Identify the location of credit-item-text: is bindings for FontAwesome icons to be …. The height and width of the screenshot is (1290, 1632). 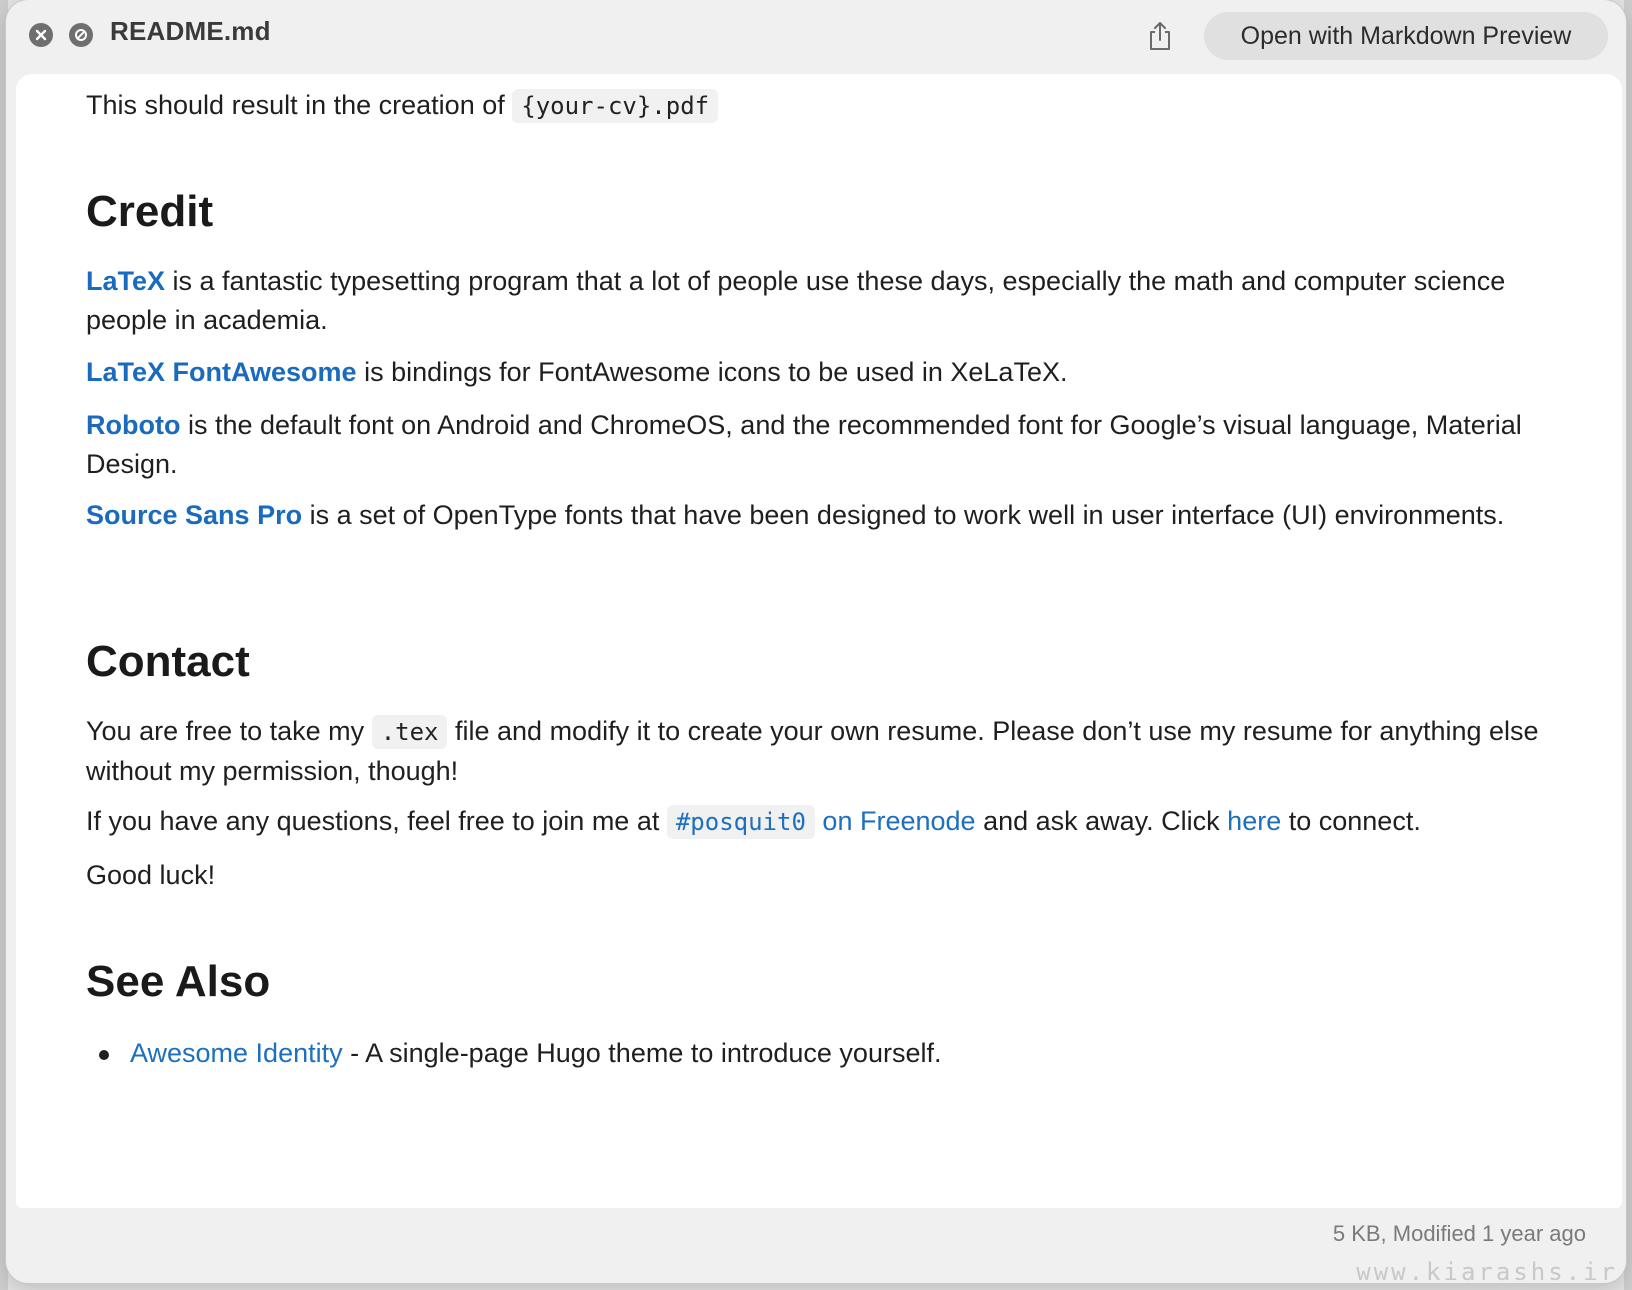
(712, 372).